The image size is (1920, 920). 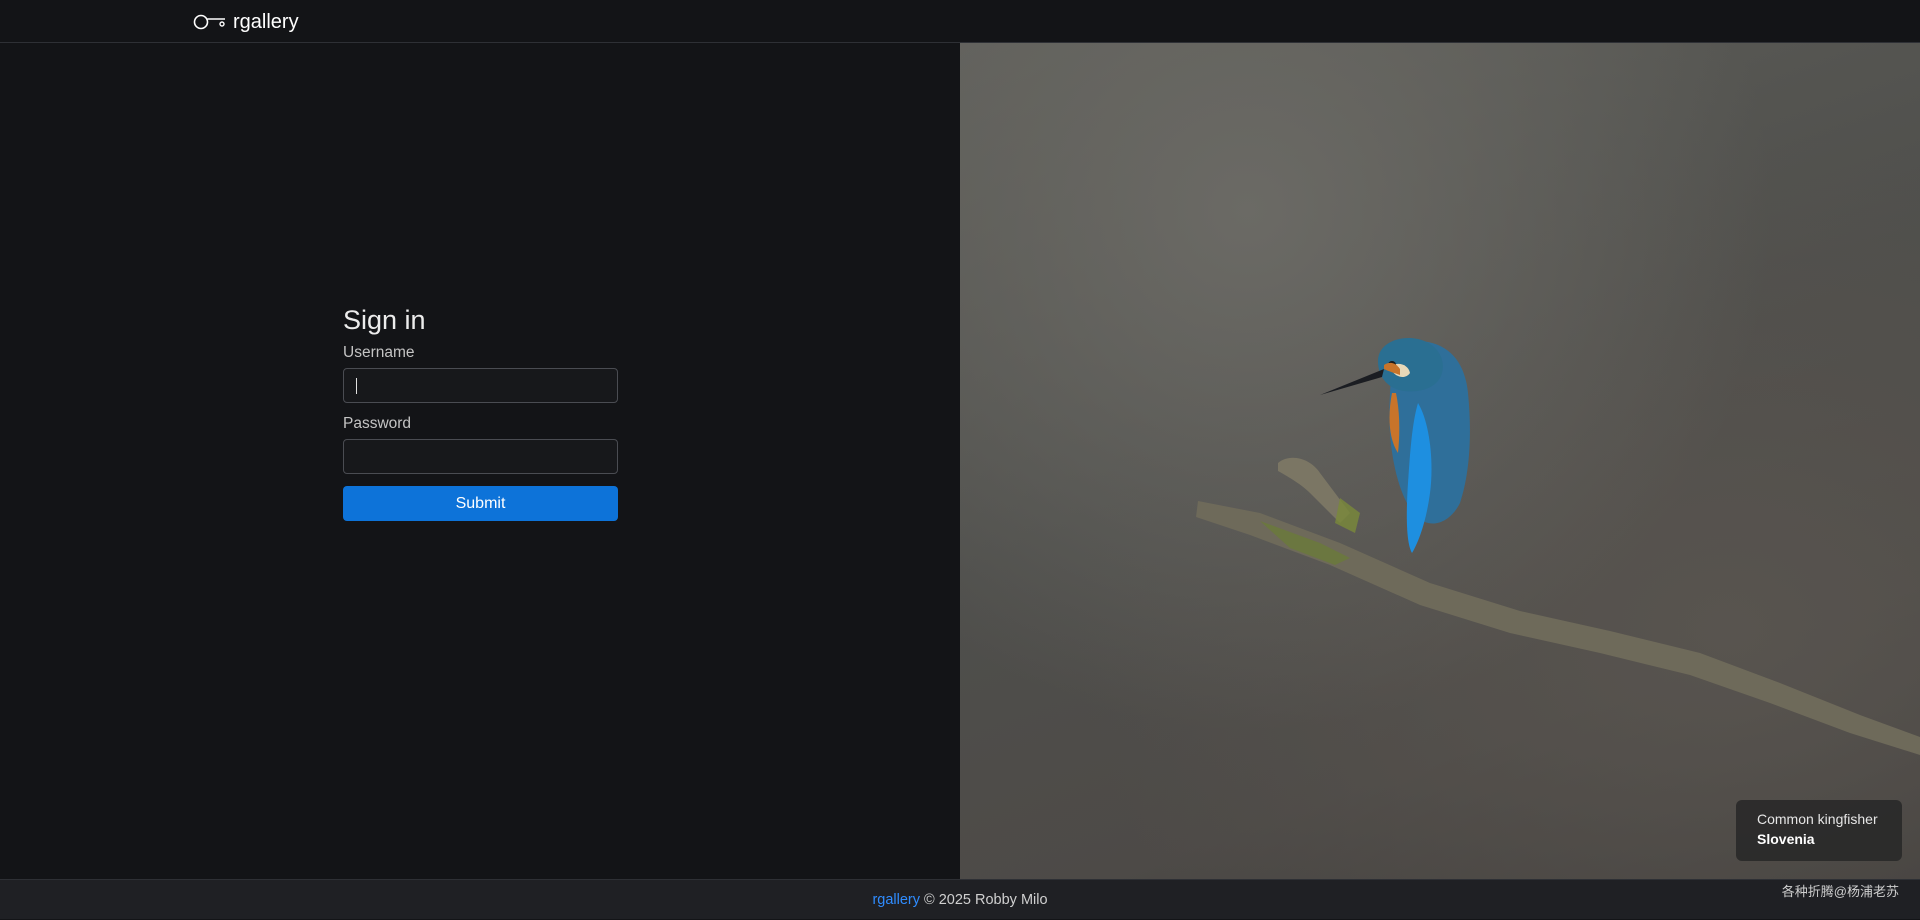 What do you see at coordinates (1817, 819) in the screenshot?
I see `caption-species: Common kingfisher` at bounding box center [1817, 819].